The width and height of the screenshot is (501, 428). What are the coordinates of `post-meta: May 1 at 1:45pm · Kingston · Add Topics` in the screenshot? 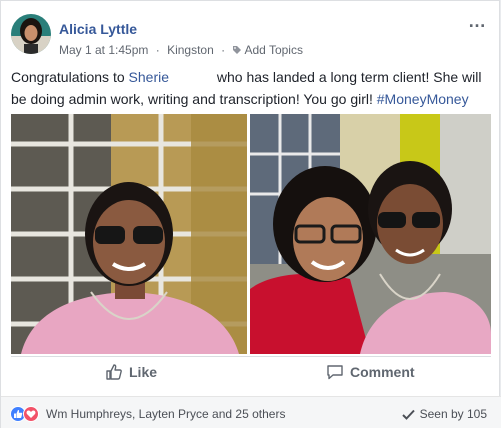 It's located at (181, 49).